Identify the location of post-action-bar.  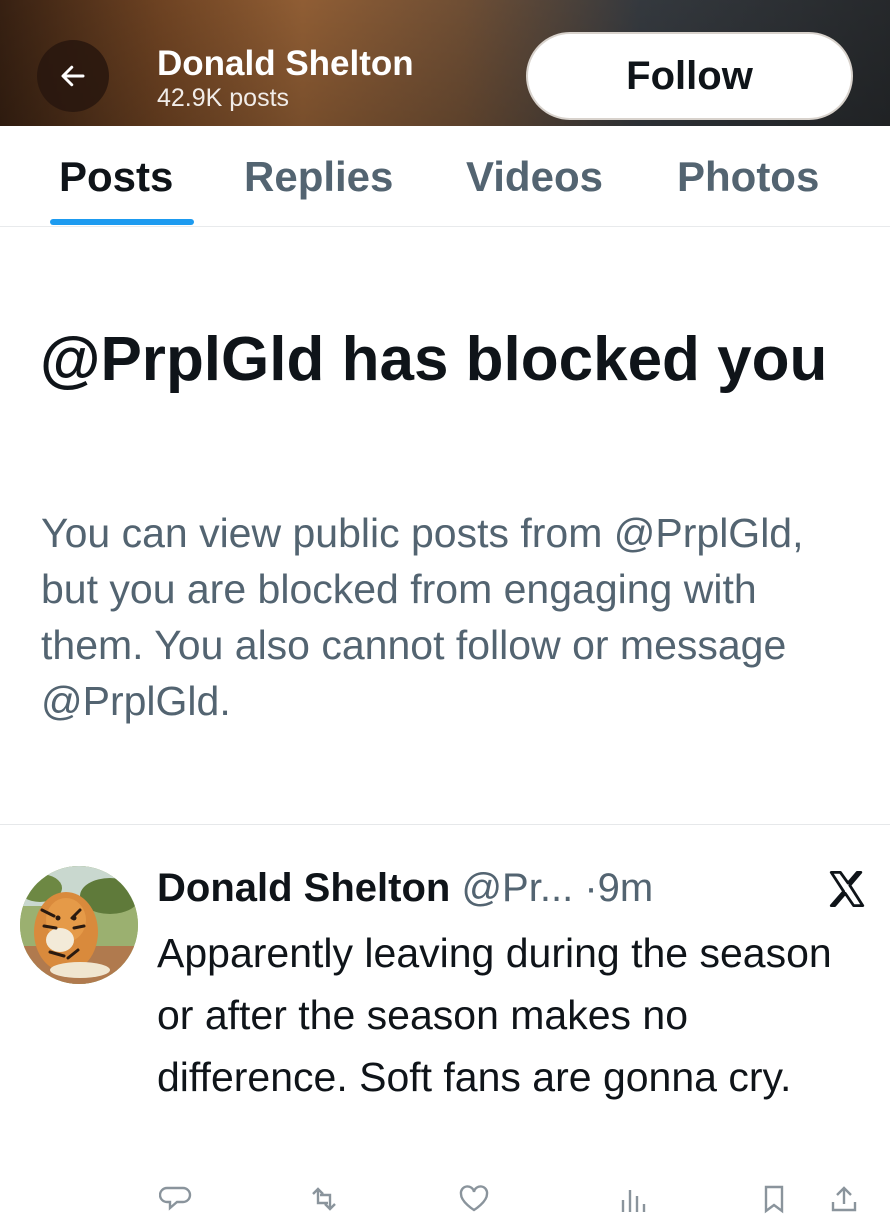
(507, 1199).